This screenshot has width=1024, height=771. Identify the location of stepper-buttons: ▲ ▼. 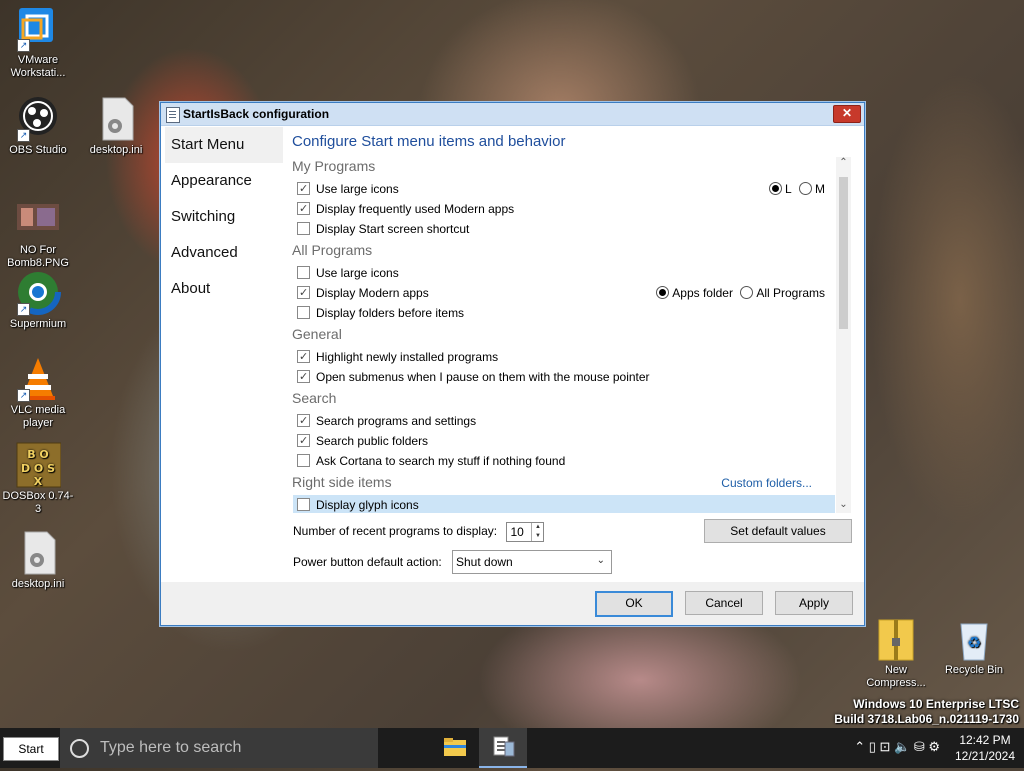
(537, 532).